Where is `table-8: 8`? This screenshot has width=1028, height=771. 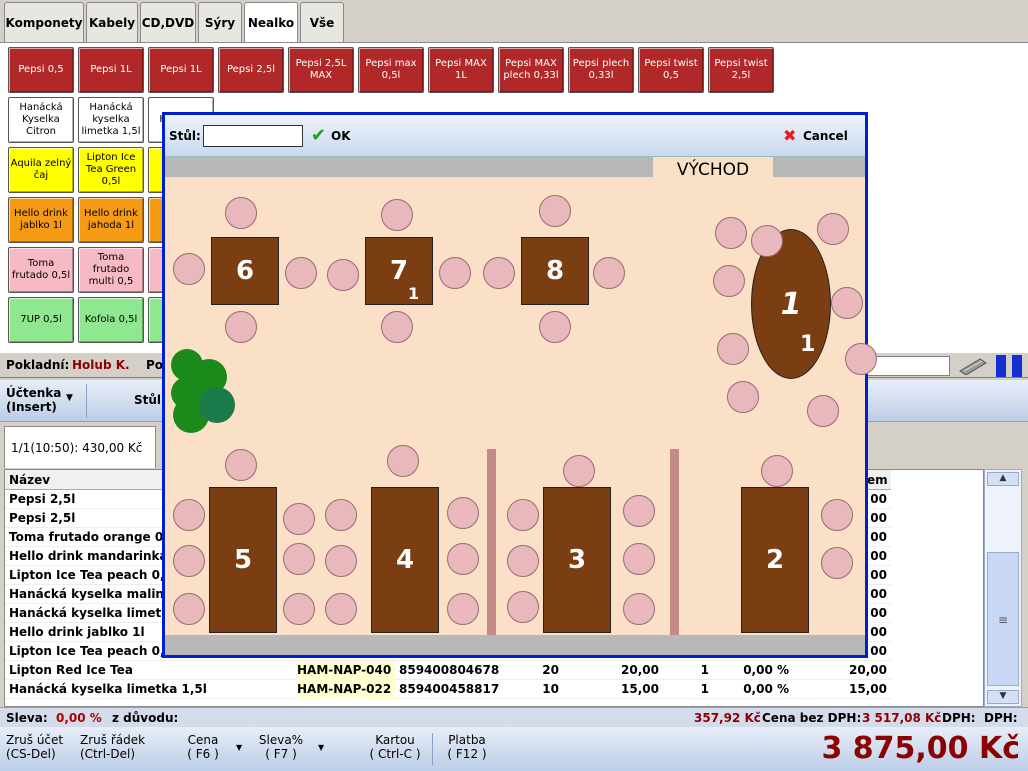 table-8: 8 is located at coordinates (555, 271).